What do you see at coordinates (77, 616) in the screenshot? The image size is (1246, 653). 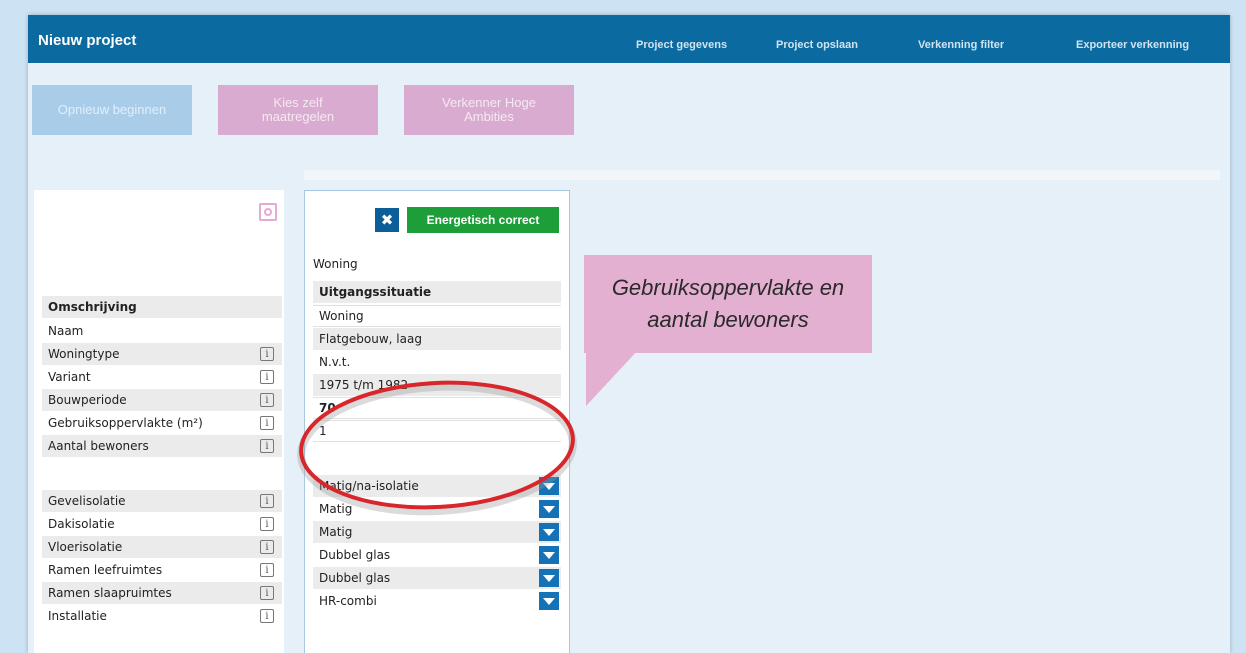 I see `label-installatie: Installatie` at bounding box center [77, 616].